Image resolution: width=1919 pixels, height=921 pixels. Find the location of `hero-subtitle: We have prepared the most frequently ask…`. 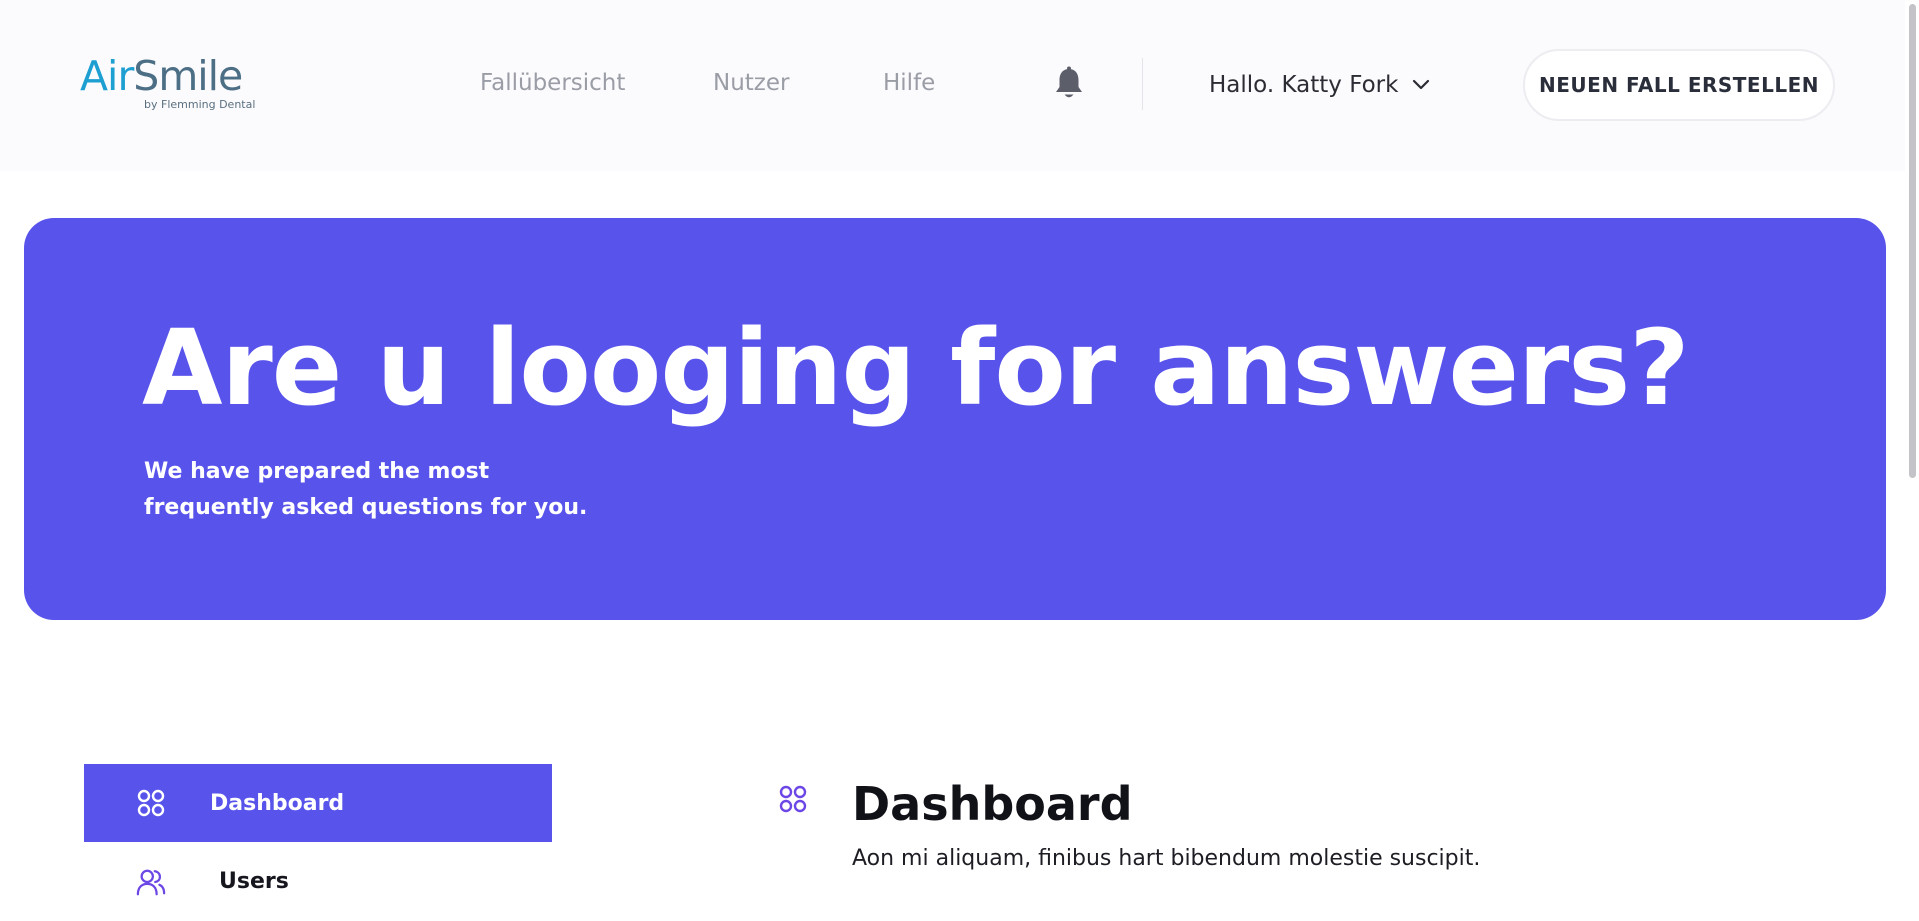

hero-subtitle: We have prepared the most frequently ask… is located at coordinates (366, 489).